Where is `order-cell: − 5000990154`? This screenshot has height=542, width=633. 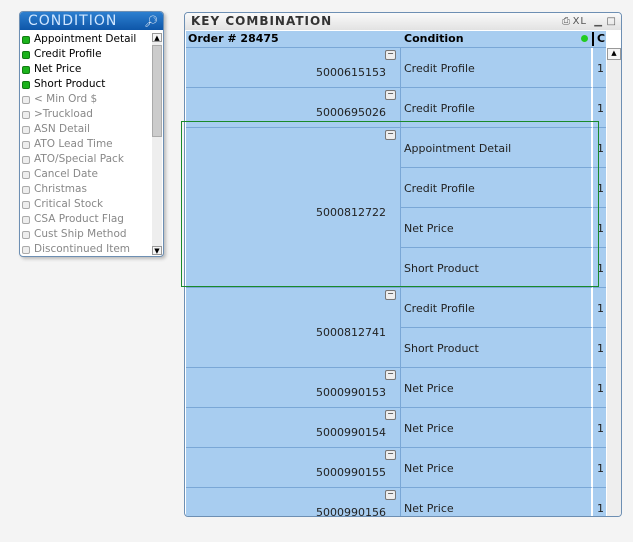
order-cell: − 5000990154 is located at coordinates (293, 428).